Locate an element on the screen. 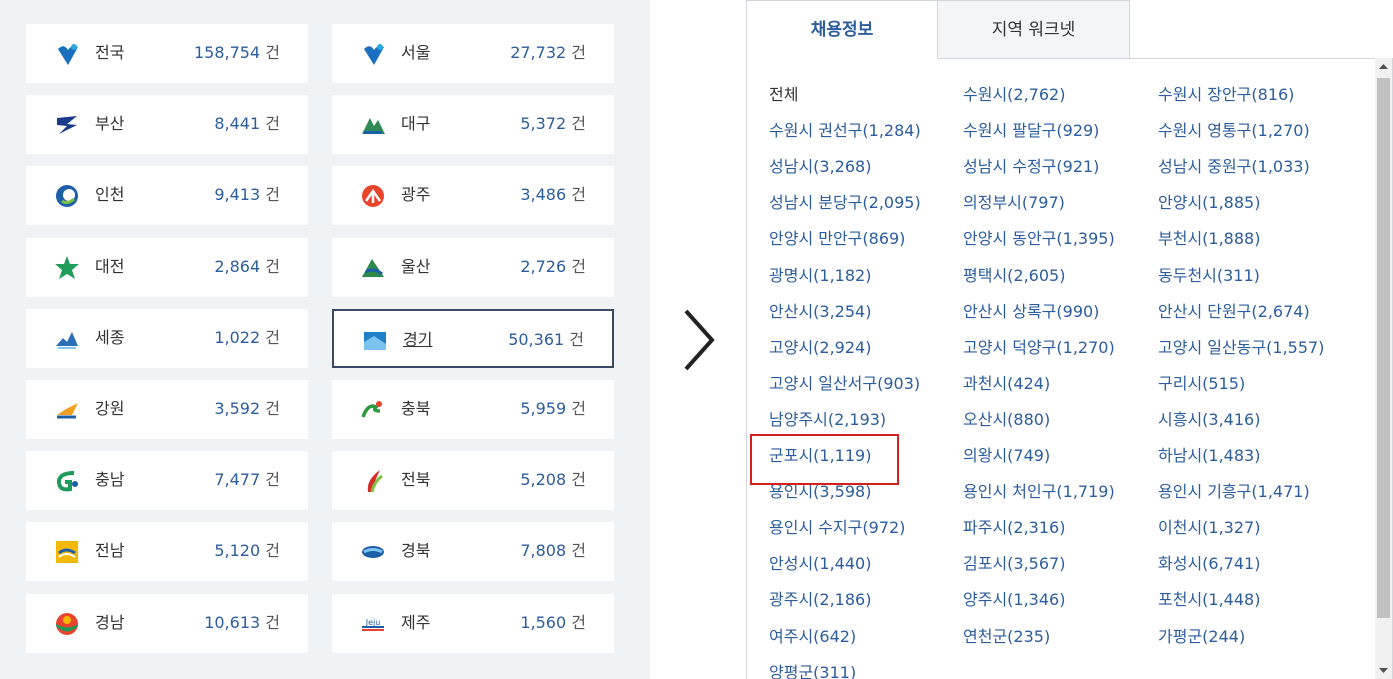 The width and height of the screenshot is (1393, 679). city-item: 안산시(3,254) is located at coordinates (820, 312).